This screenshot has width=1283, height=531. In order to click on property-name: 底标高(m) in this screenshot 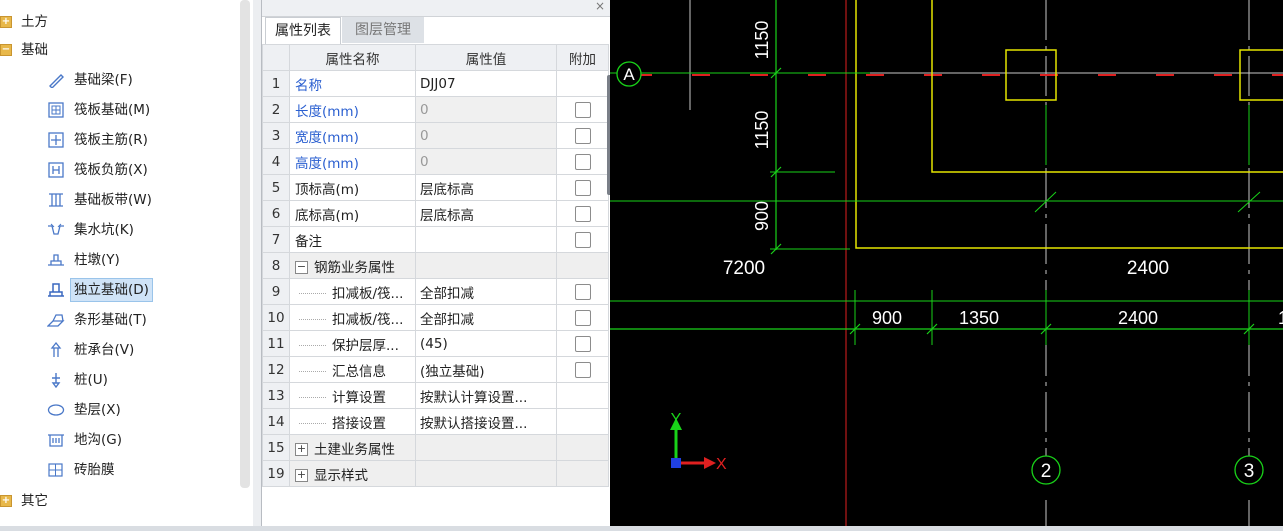, I will do `click(352, 213)`.